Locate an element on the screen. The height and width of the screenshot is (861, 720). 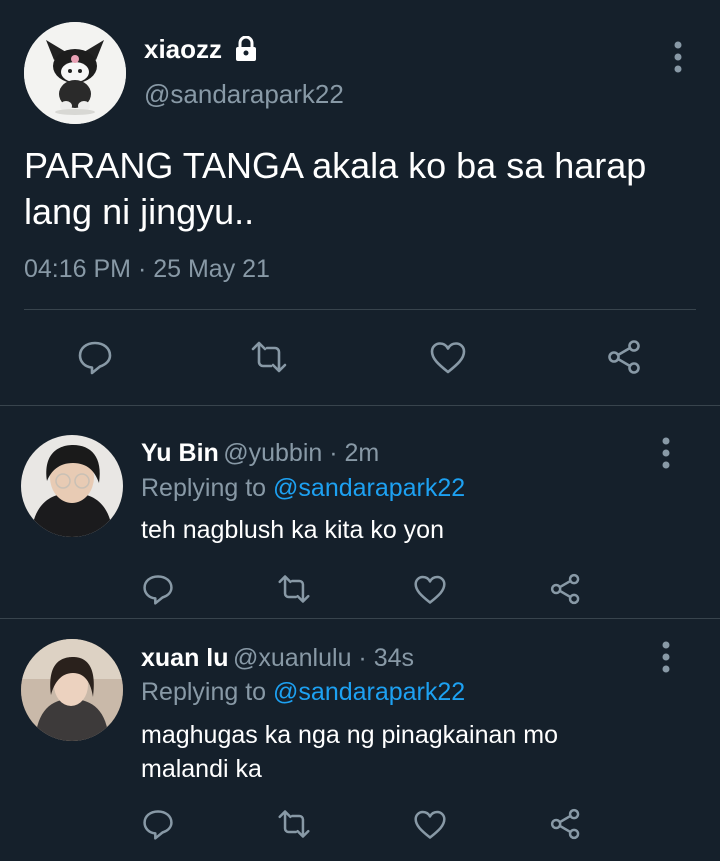
handle: @sandarapark22 is located at coordinates (244, 94).